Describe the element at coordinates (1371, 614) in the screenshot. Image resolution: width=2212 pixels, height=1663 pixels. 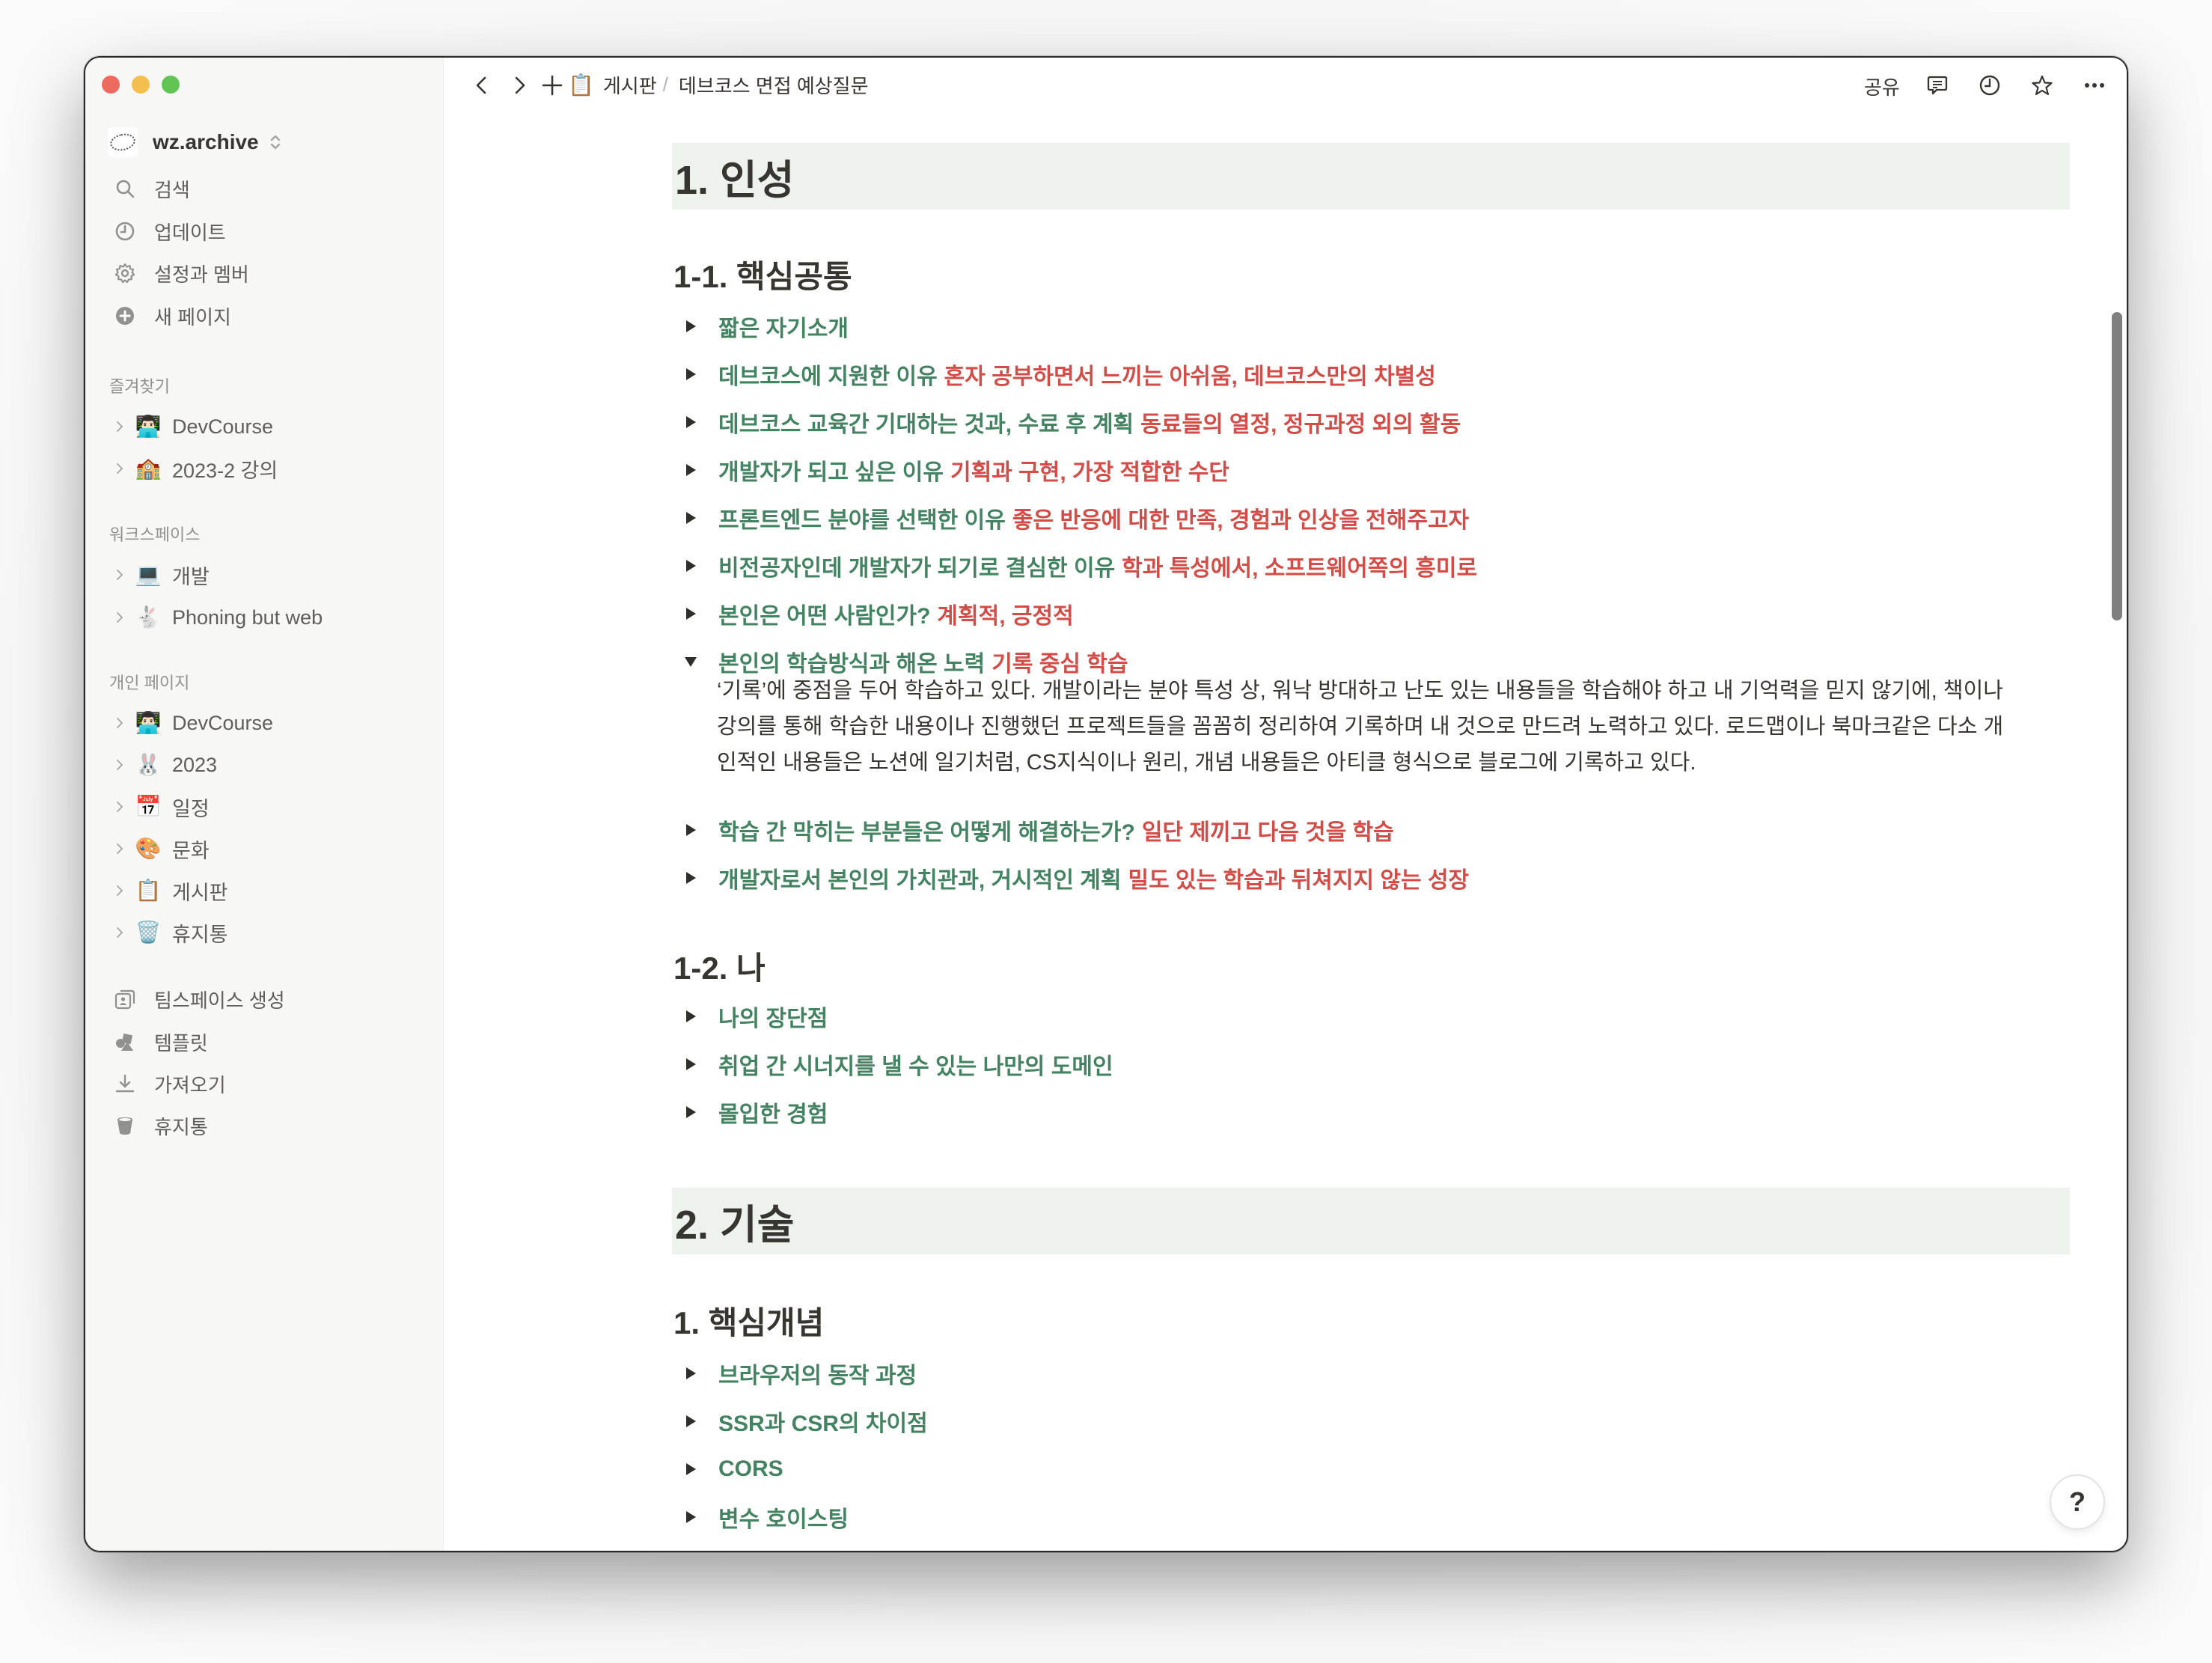
I see `toggle-block: 본인은 어떤 사람인가? 계획적, 긍정적` at that location.